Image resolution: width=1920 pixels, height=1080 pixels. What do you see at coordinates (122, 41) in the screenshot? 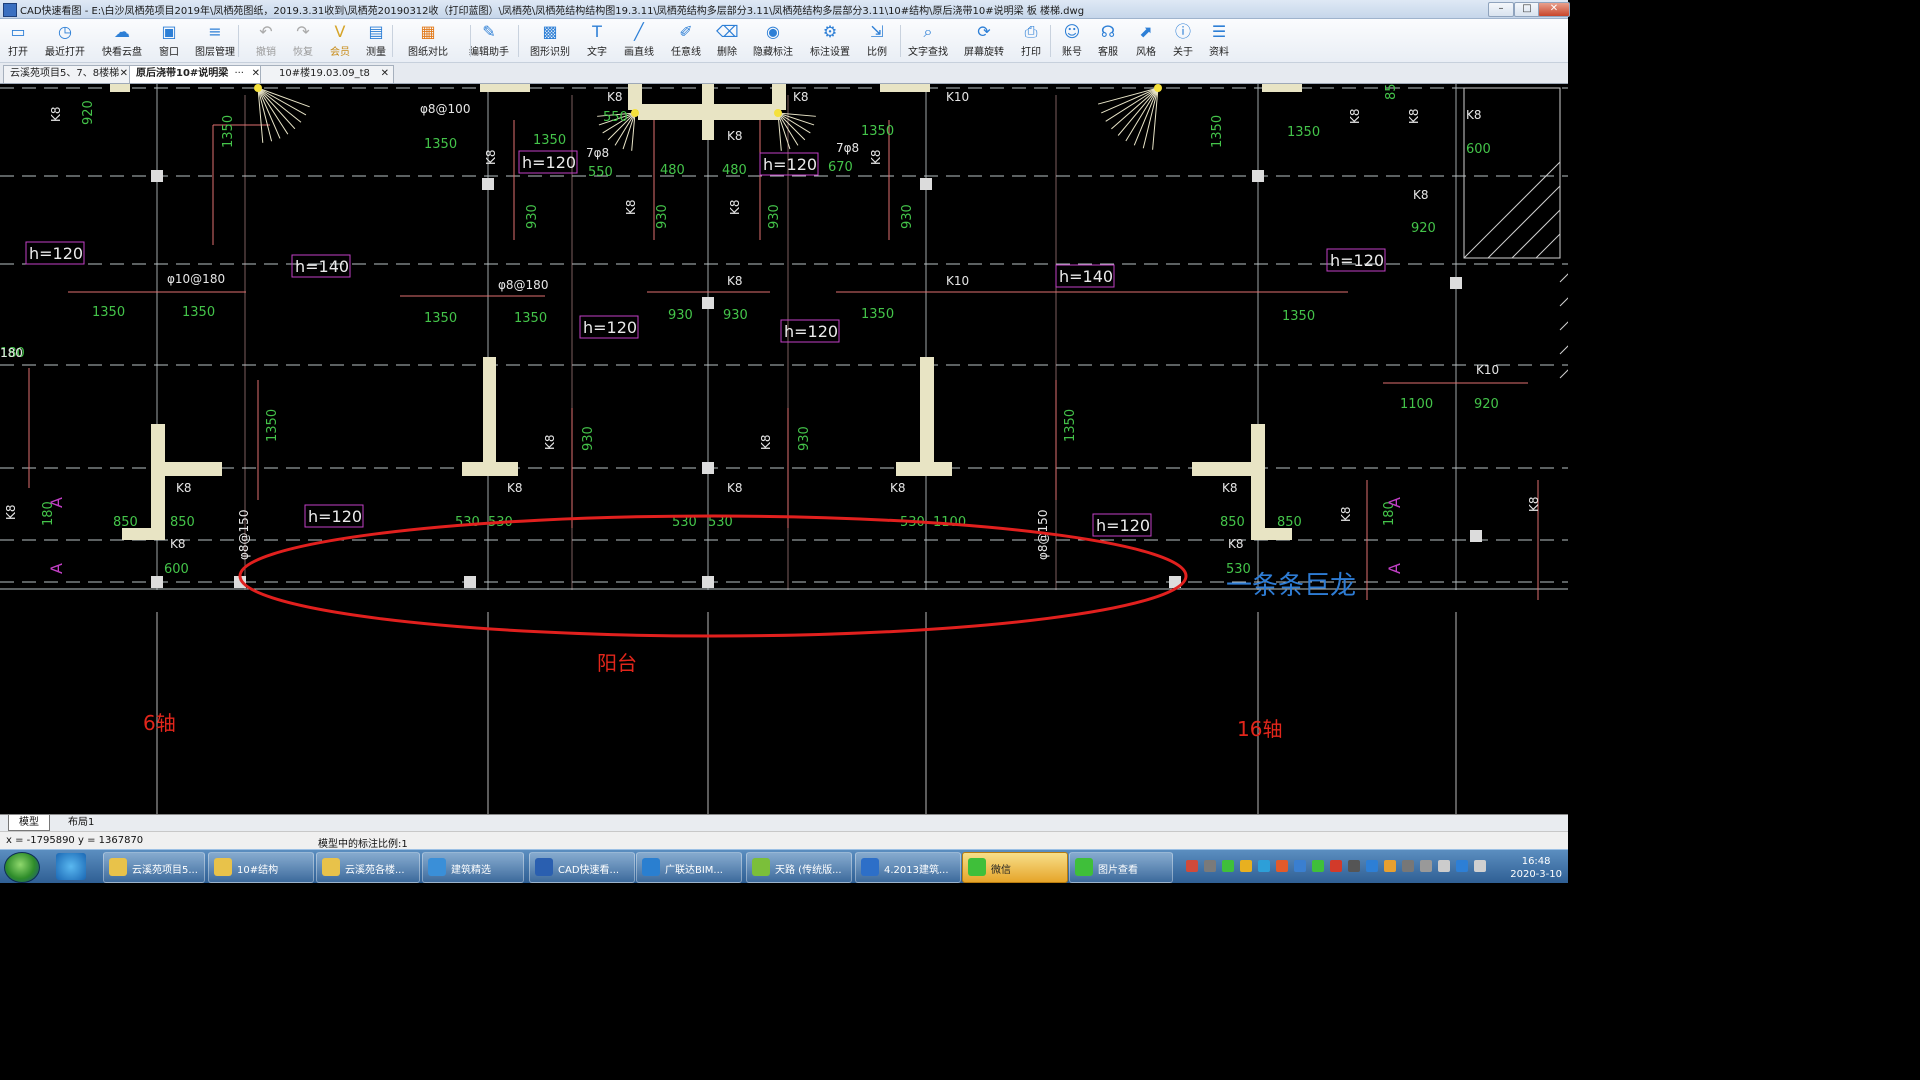
I see `toolbar-button-cloud: ☁ 快看云盘` at bounding box center [122, 41].